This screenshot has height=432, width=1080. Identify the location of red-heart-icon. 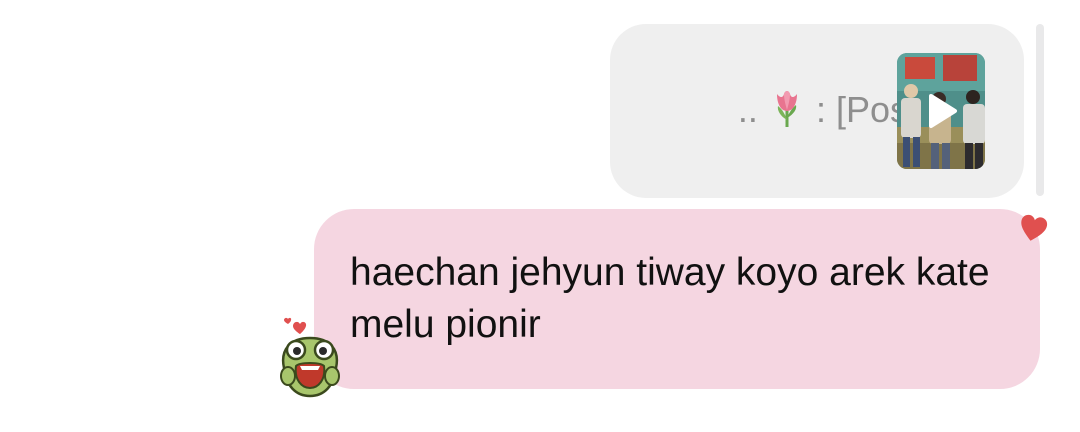
(1033, 231).